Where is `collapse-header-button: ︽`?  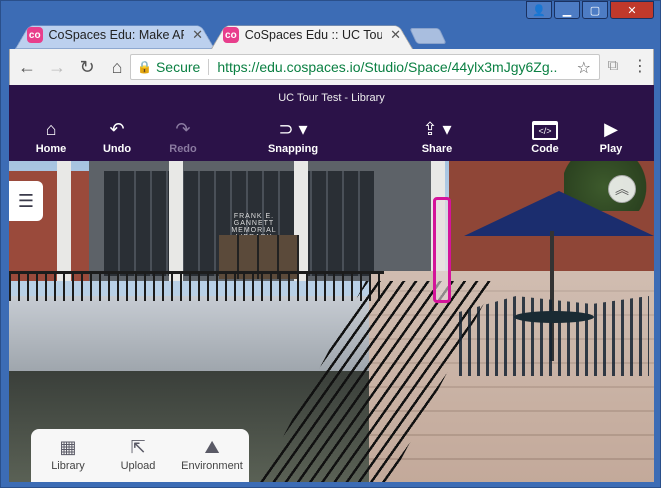 collapse-header-button: ︽ is located at coordinates (622, 189).